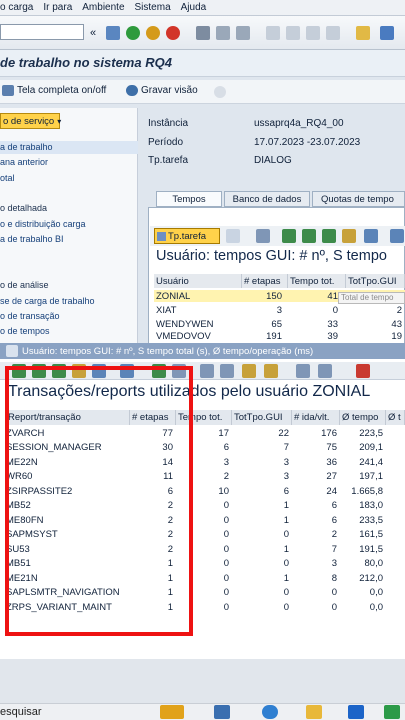 The height and width of the screenshot is (720, 405). Describe the element at coordinates (243, 33) in the screenshot. I see `find-next-icon` at that location.